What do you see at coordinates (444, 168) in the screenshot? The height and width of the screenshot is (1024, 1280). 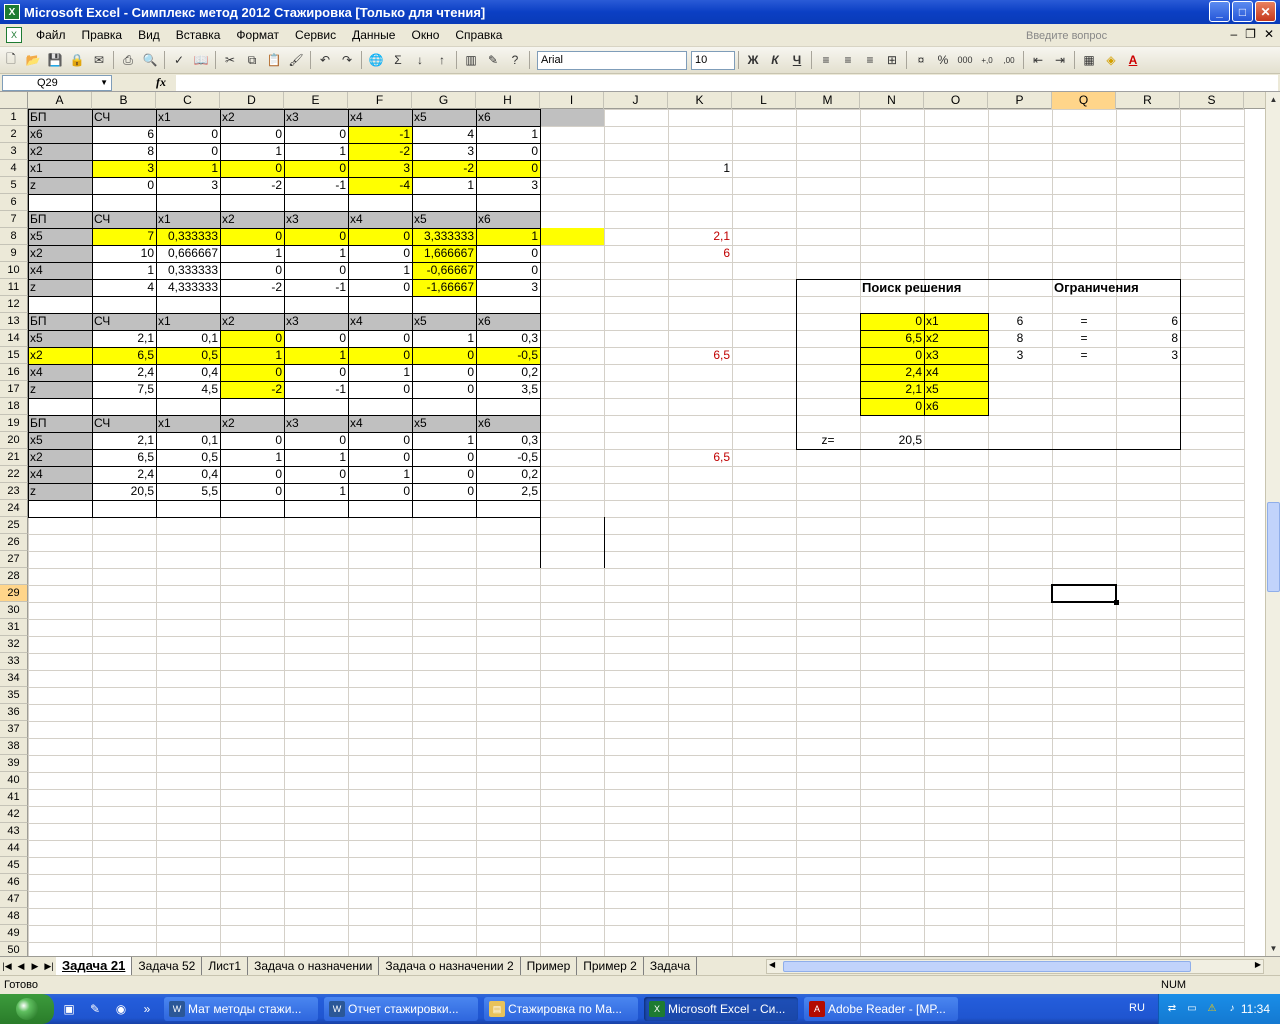 I see `cell-g4: -2` at bounding box center [444, 168].